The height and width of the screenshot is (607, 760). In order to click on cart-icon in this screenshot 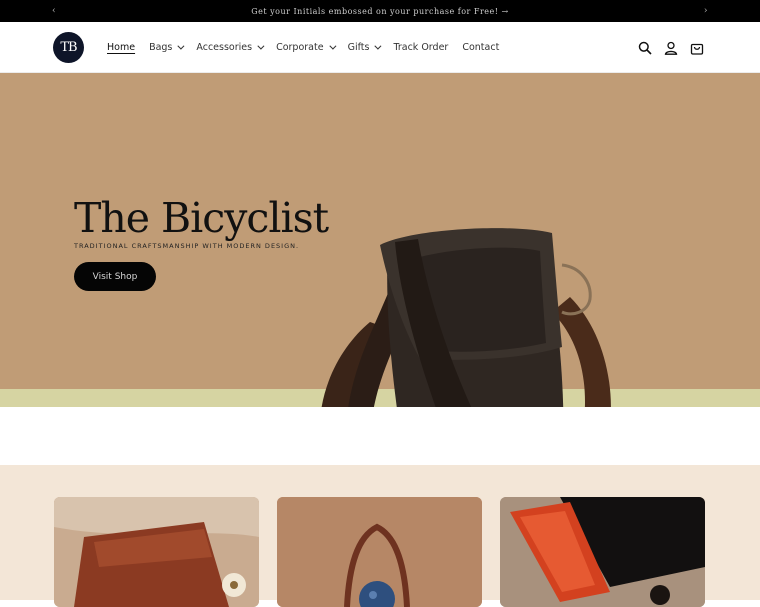, I will do `click(697, 48)`.